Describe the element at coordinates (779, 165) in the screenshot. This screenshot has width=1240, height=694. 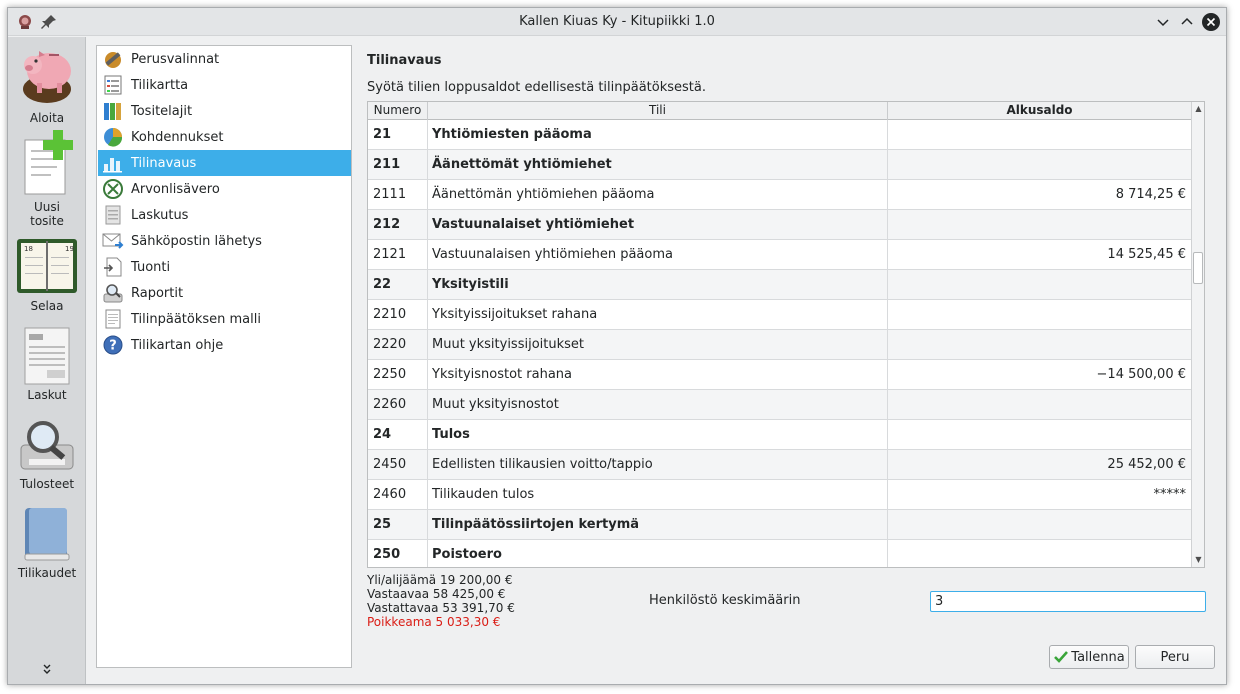
I see `table-row: 211 Äänettömät yhtiömiehet` at that location.